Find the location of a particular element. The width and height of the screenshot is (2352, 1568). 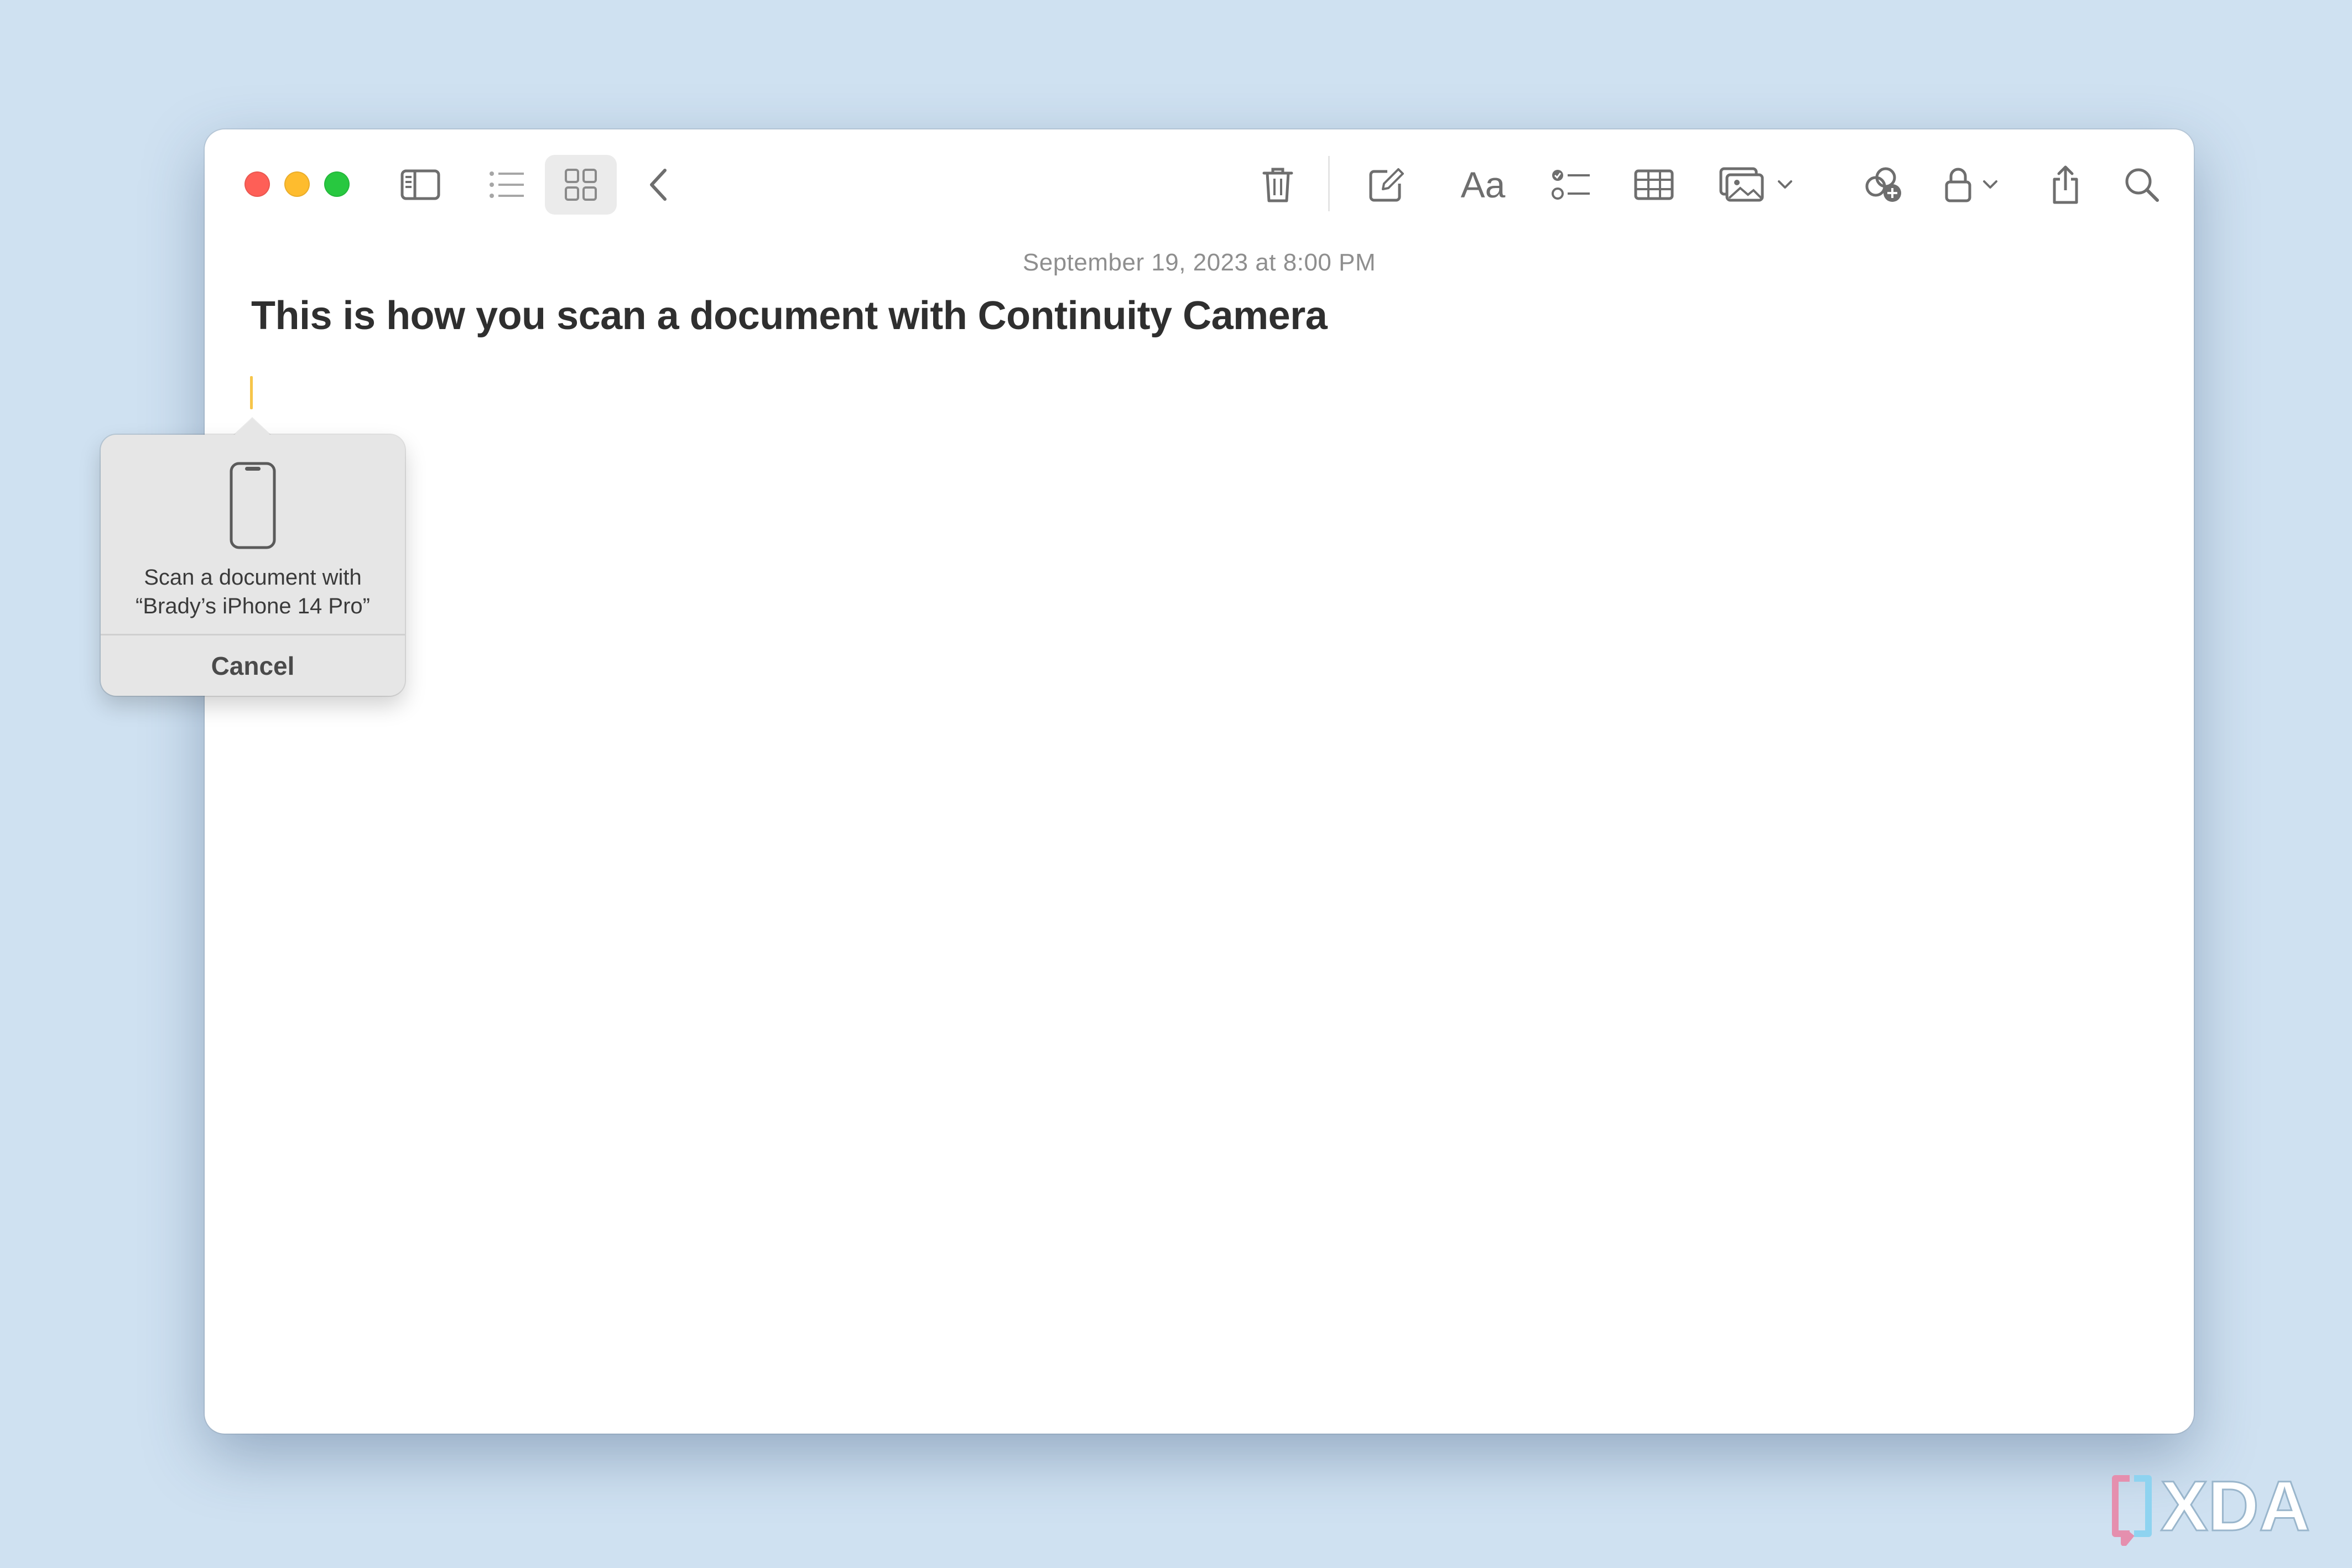

share-button is located at coordinates (2065, 184).